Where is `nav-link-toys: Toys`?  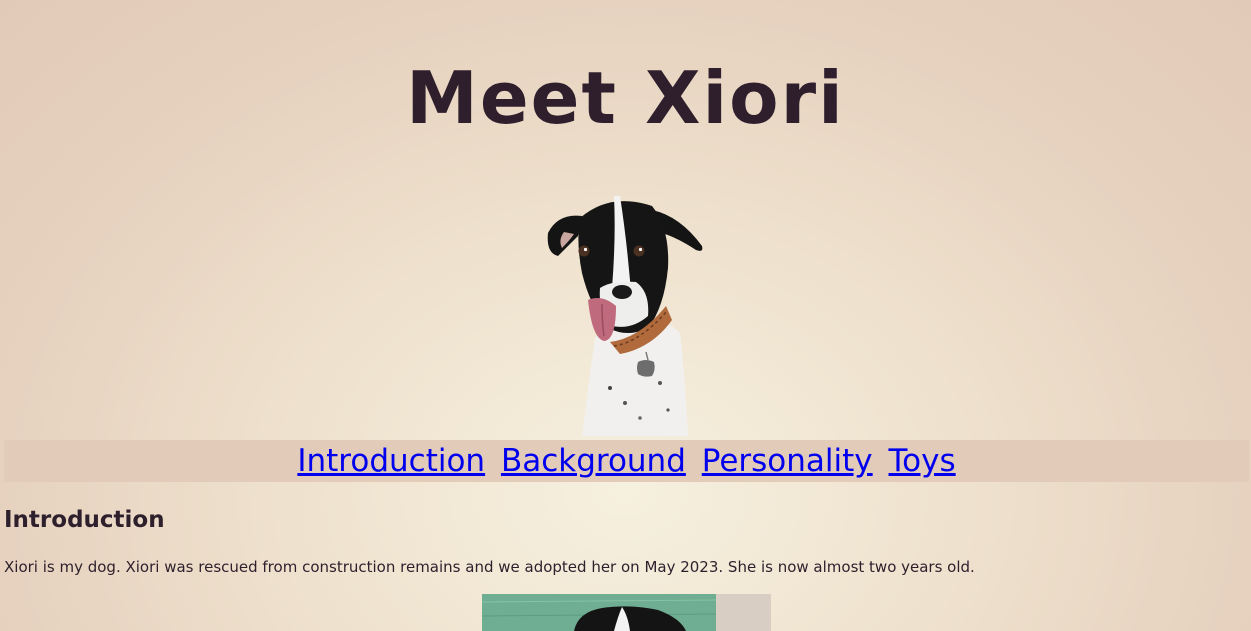 nav-link-toys: Toys is located at coordinates (922, 461).